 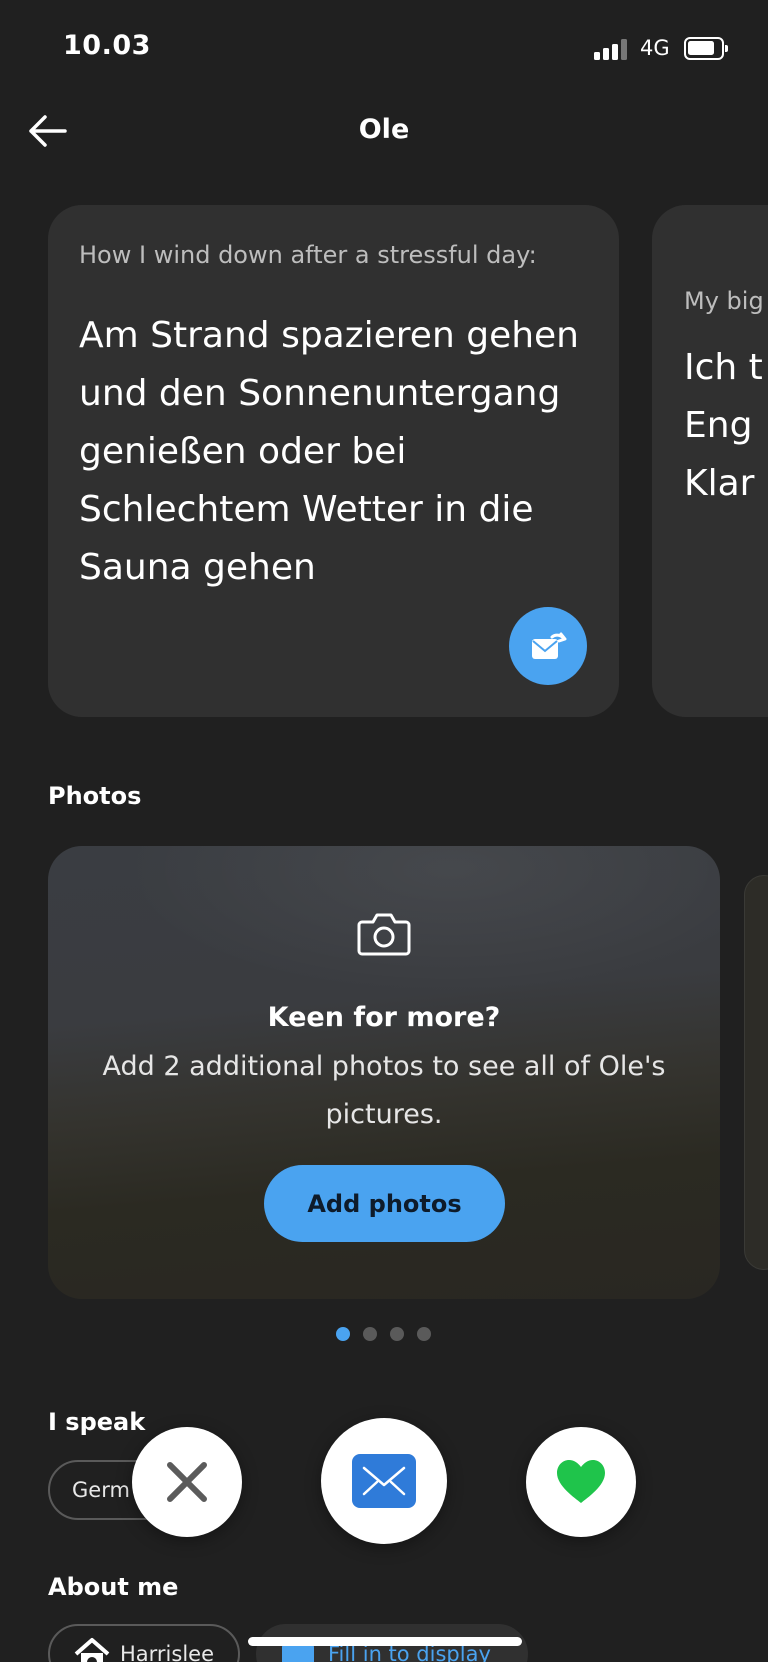 What do you see at coordinates (706, 48) in the screenshot?
I see `battery-icon` at bounding box center [706, 48].